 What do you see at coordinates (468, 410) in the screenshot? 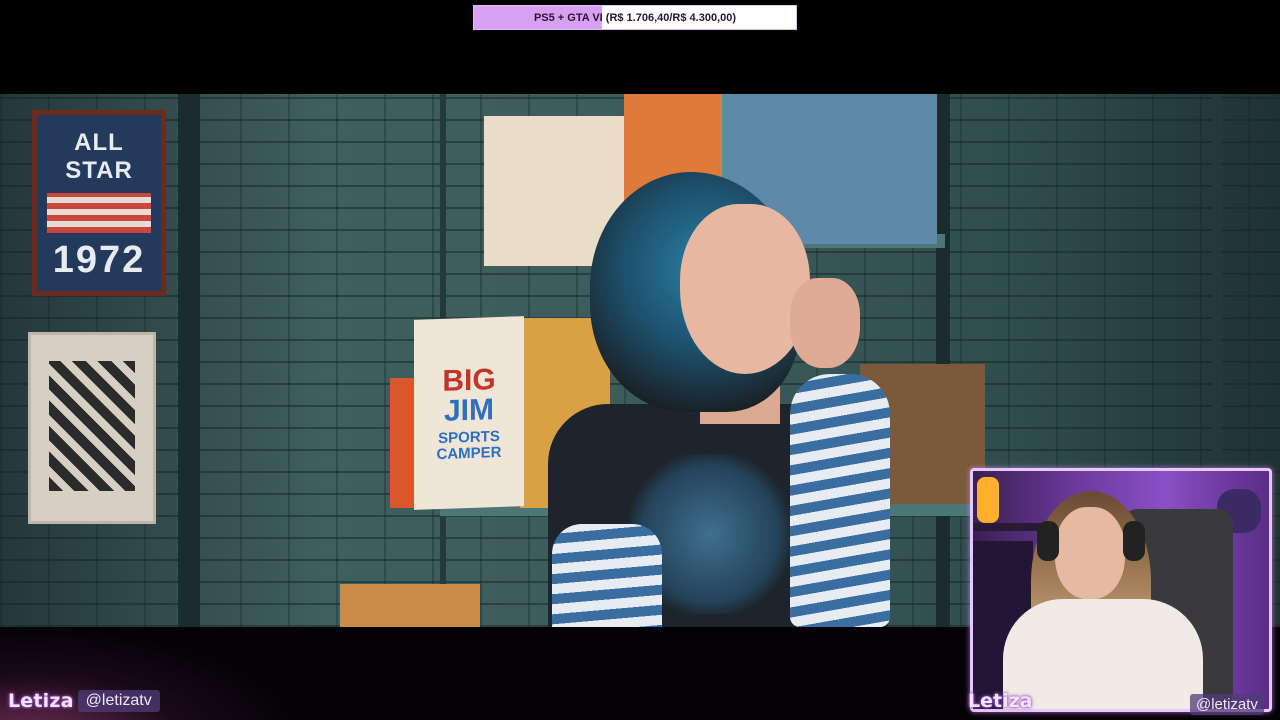
I see `bigjim-box-subtitle: JIM` at bounding box center [468, 410].